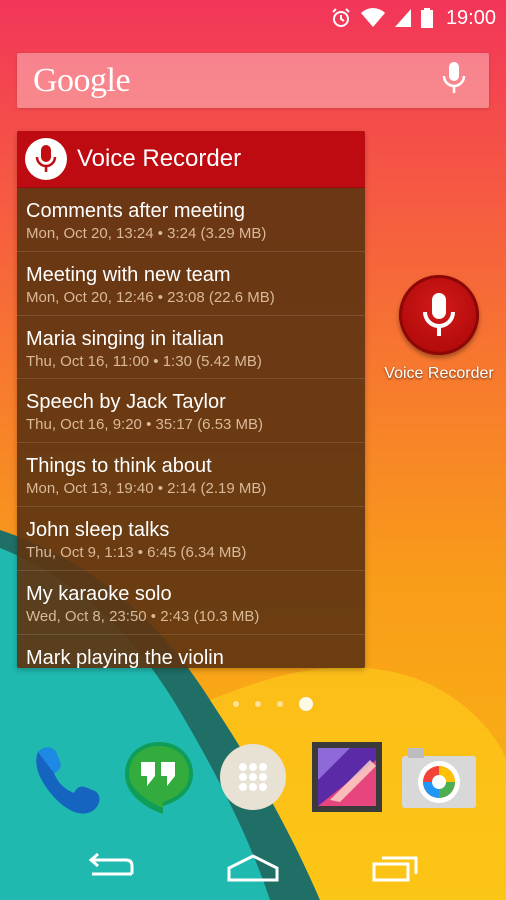  What do you see at coordinates (439, 777) in the screenshot?
I see `camera-icon` at bounding box center [439, 777].